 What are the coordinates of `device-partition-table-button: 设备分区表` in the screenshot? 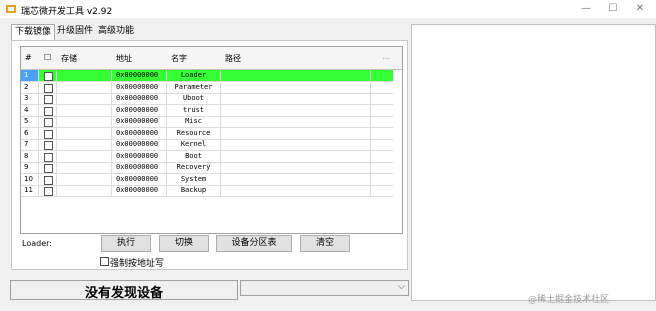 It's located at (254, 243).